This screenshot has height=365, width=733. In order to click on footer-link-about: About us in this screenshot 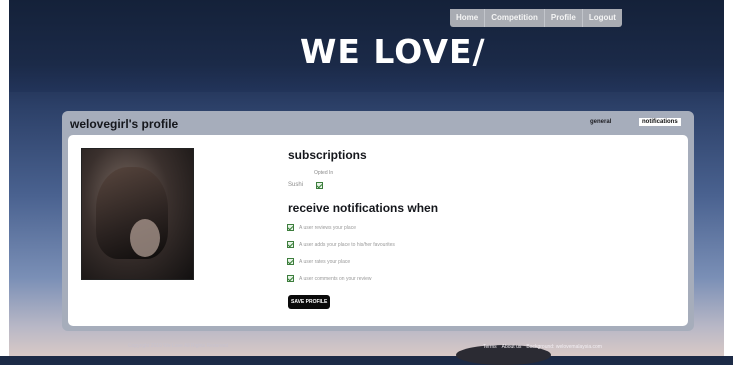, I will do `click(512, 347)`.